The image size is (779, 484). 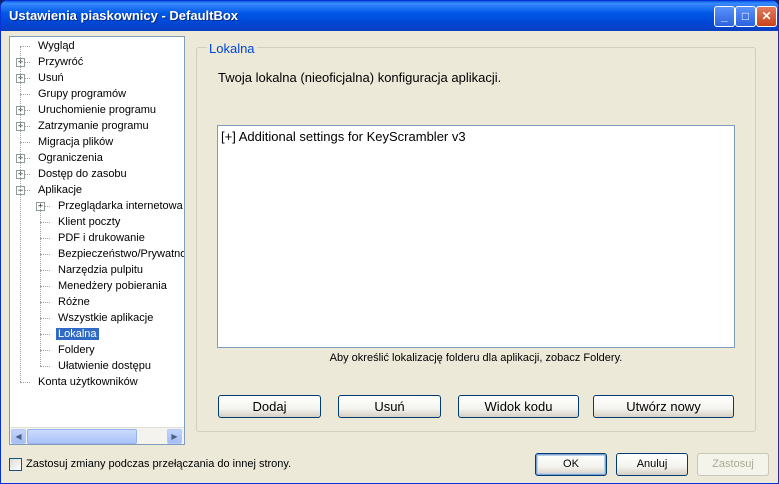 What do you see at coordinates (571, 464) in the screenshot?
I see `ok-button: OK` at bounding box center [571, 464].